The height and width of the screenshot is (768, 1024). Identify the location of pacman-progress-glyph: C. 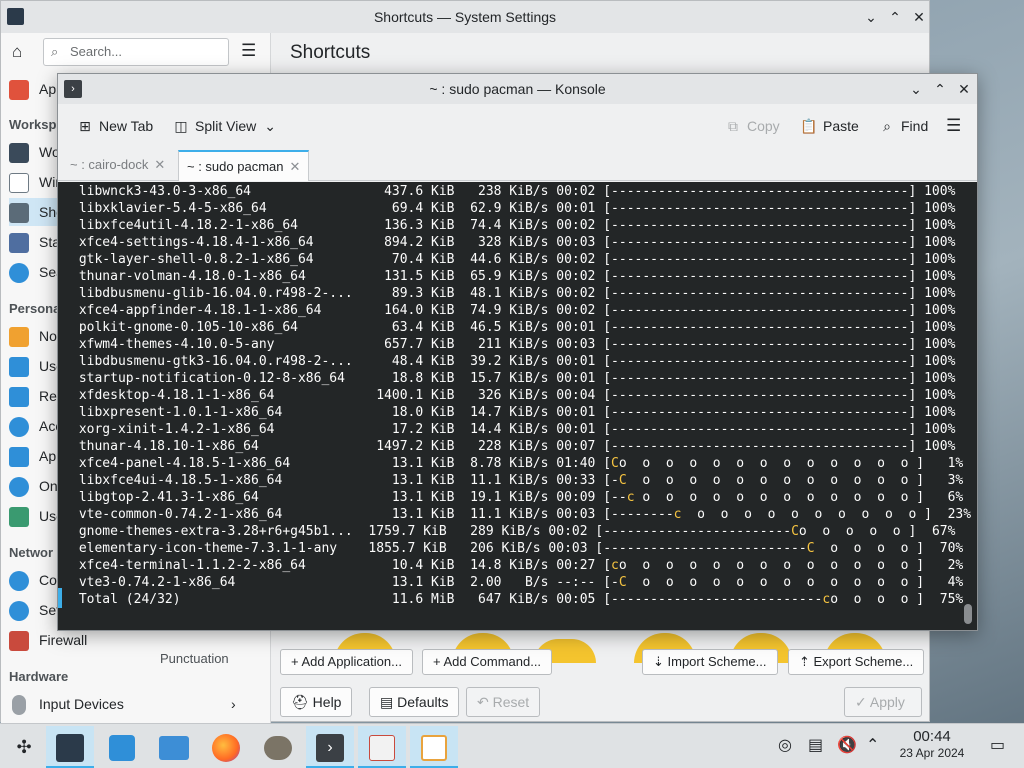
(622, 582).